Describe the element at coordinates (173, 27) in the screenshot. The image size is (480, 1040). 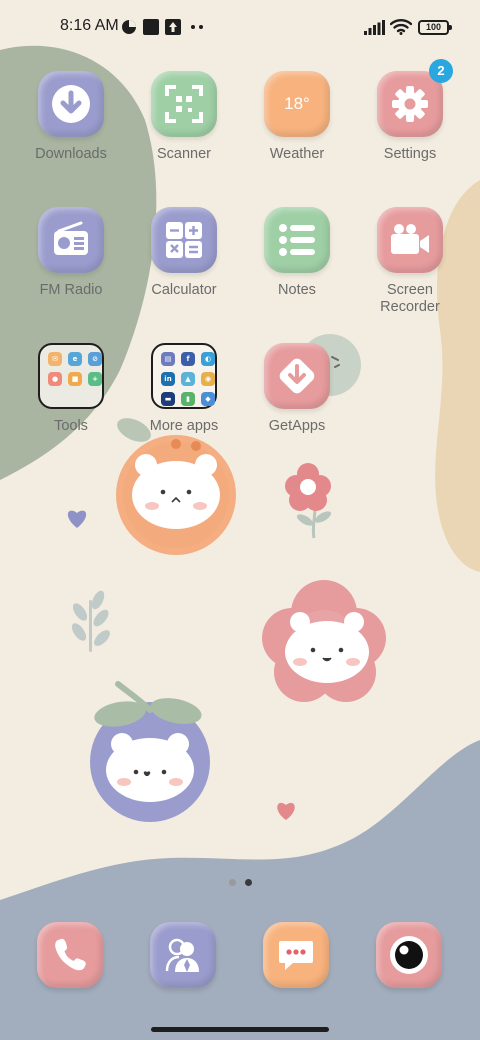
I see `upload-icon` at that location.